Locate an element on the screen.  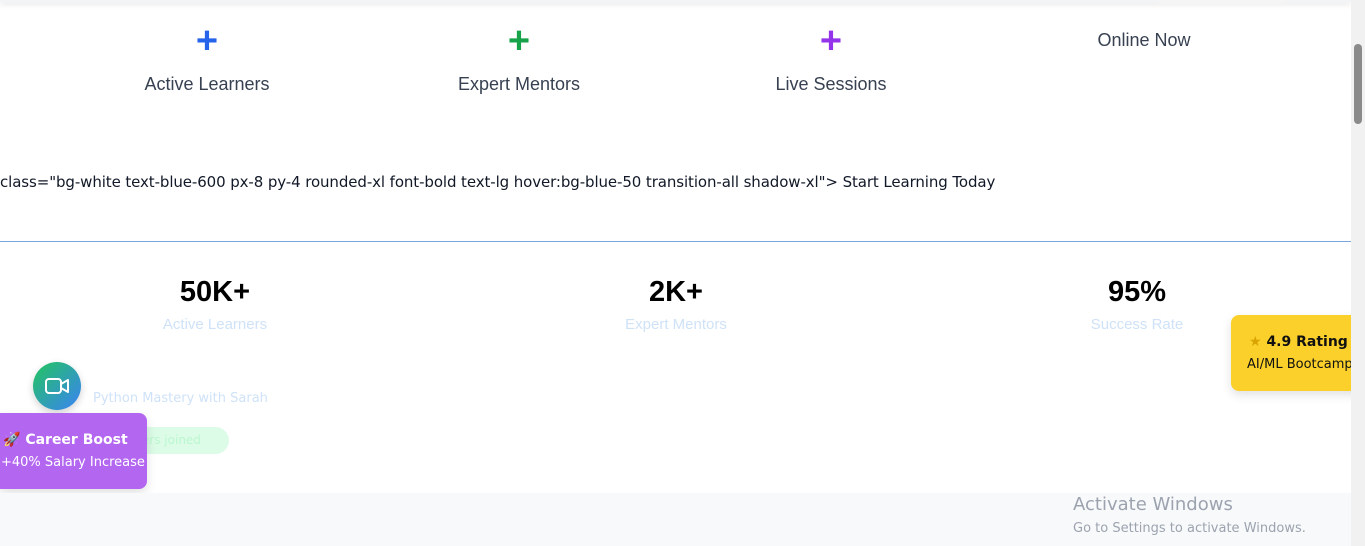
rocket-icon: 🚀 is located at coordinates (12, 440).